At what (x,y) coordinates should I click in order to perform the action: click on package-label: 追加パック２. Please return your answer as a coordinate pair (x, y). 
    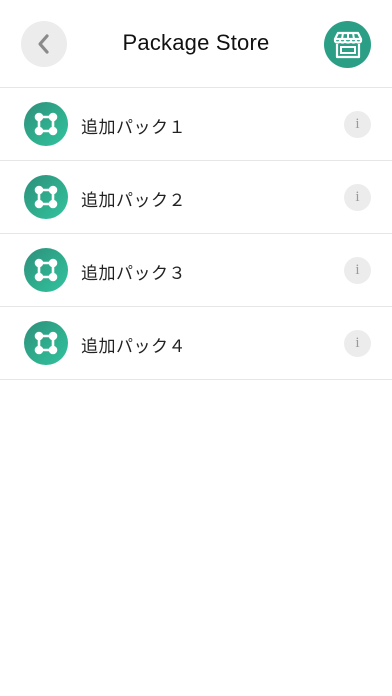
    Looking at the image, I should click on (133, 201).